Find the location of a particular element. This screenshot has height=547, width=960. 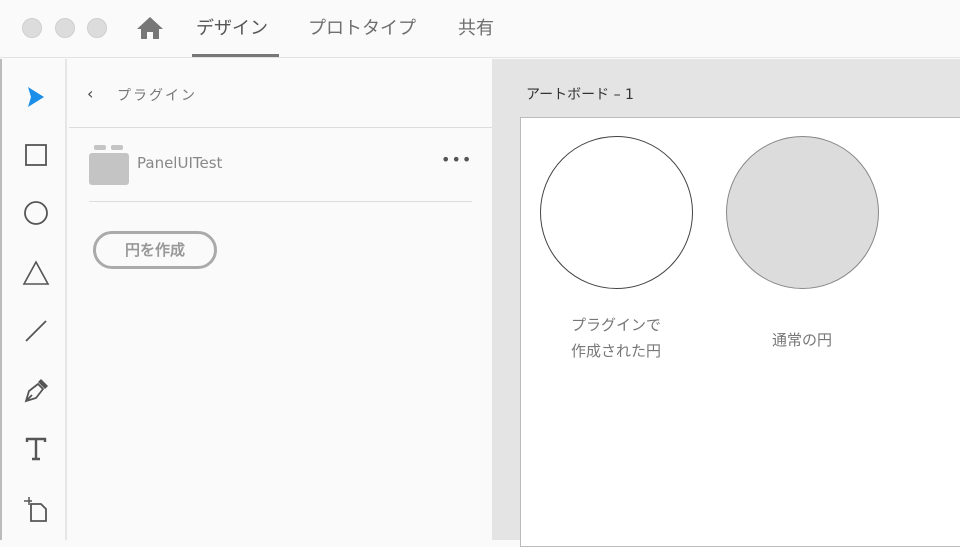

normal-circle is located at coordinates (802, 212).